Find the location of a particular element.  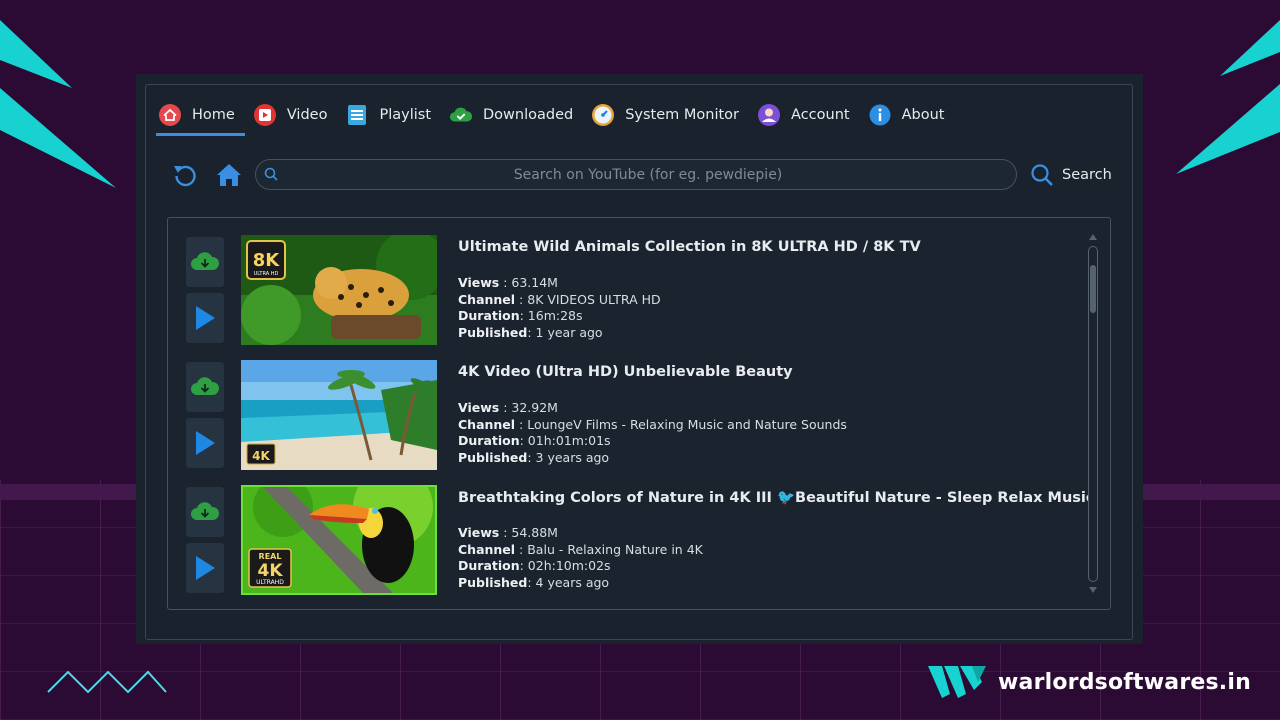

brand-text: warlordsoftwares.in is located at coordinates (1124, 682).